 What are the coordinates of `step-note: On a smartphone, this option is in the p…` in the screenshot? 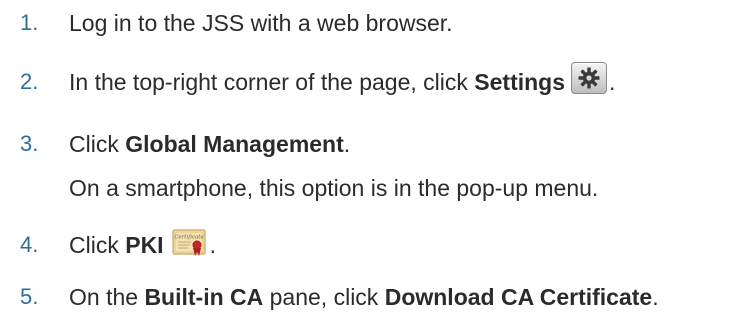 It's located at (334, 187).